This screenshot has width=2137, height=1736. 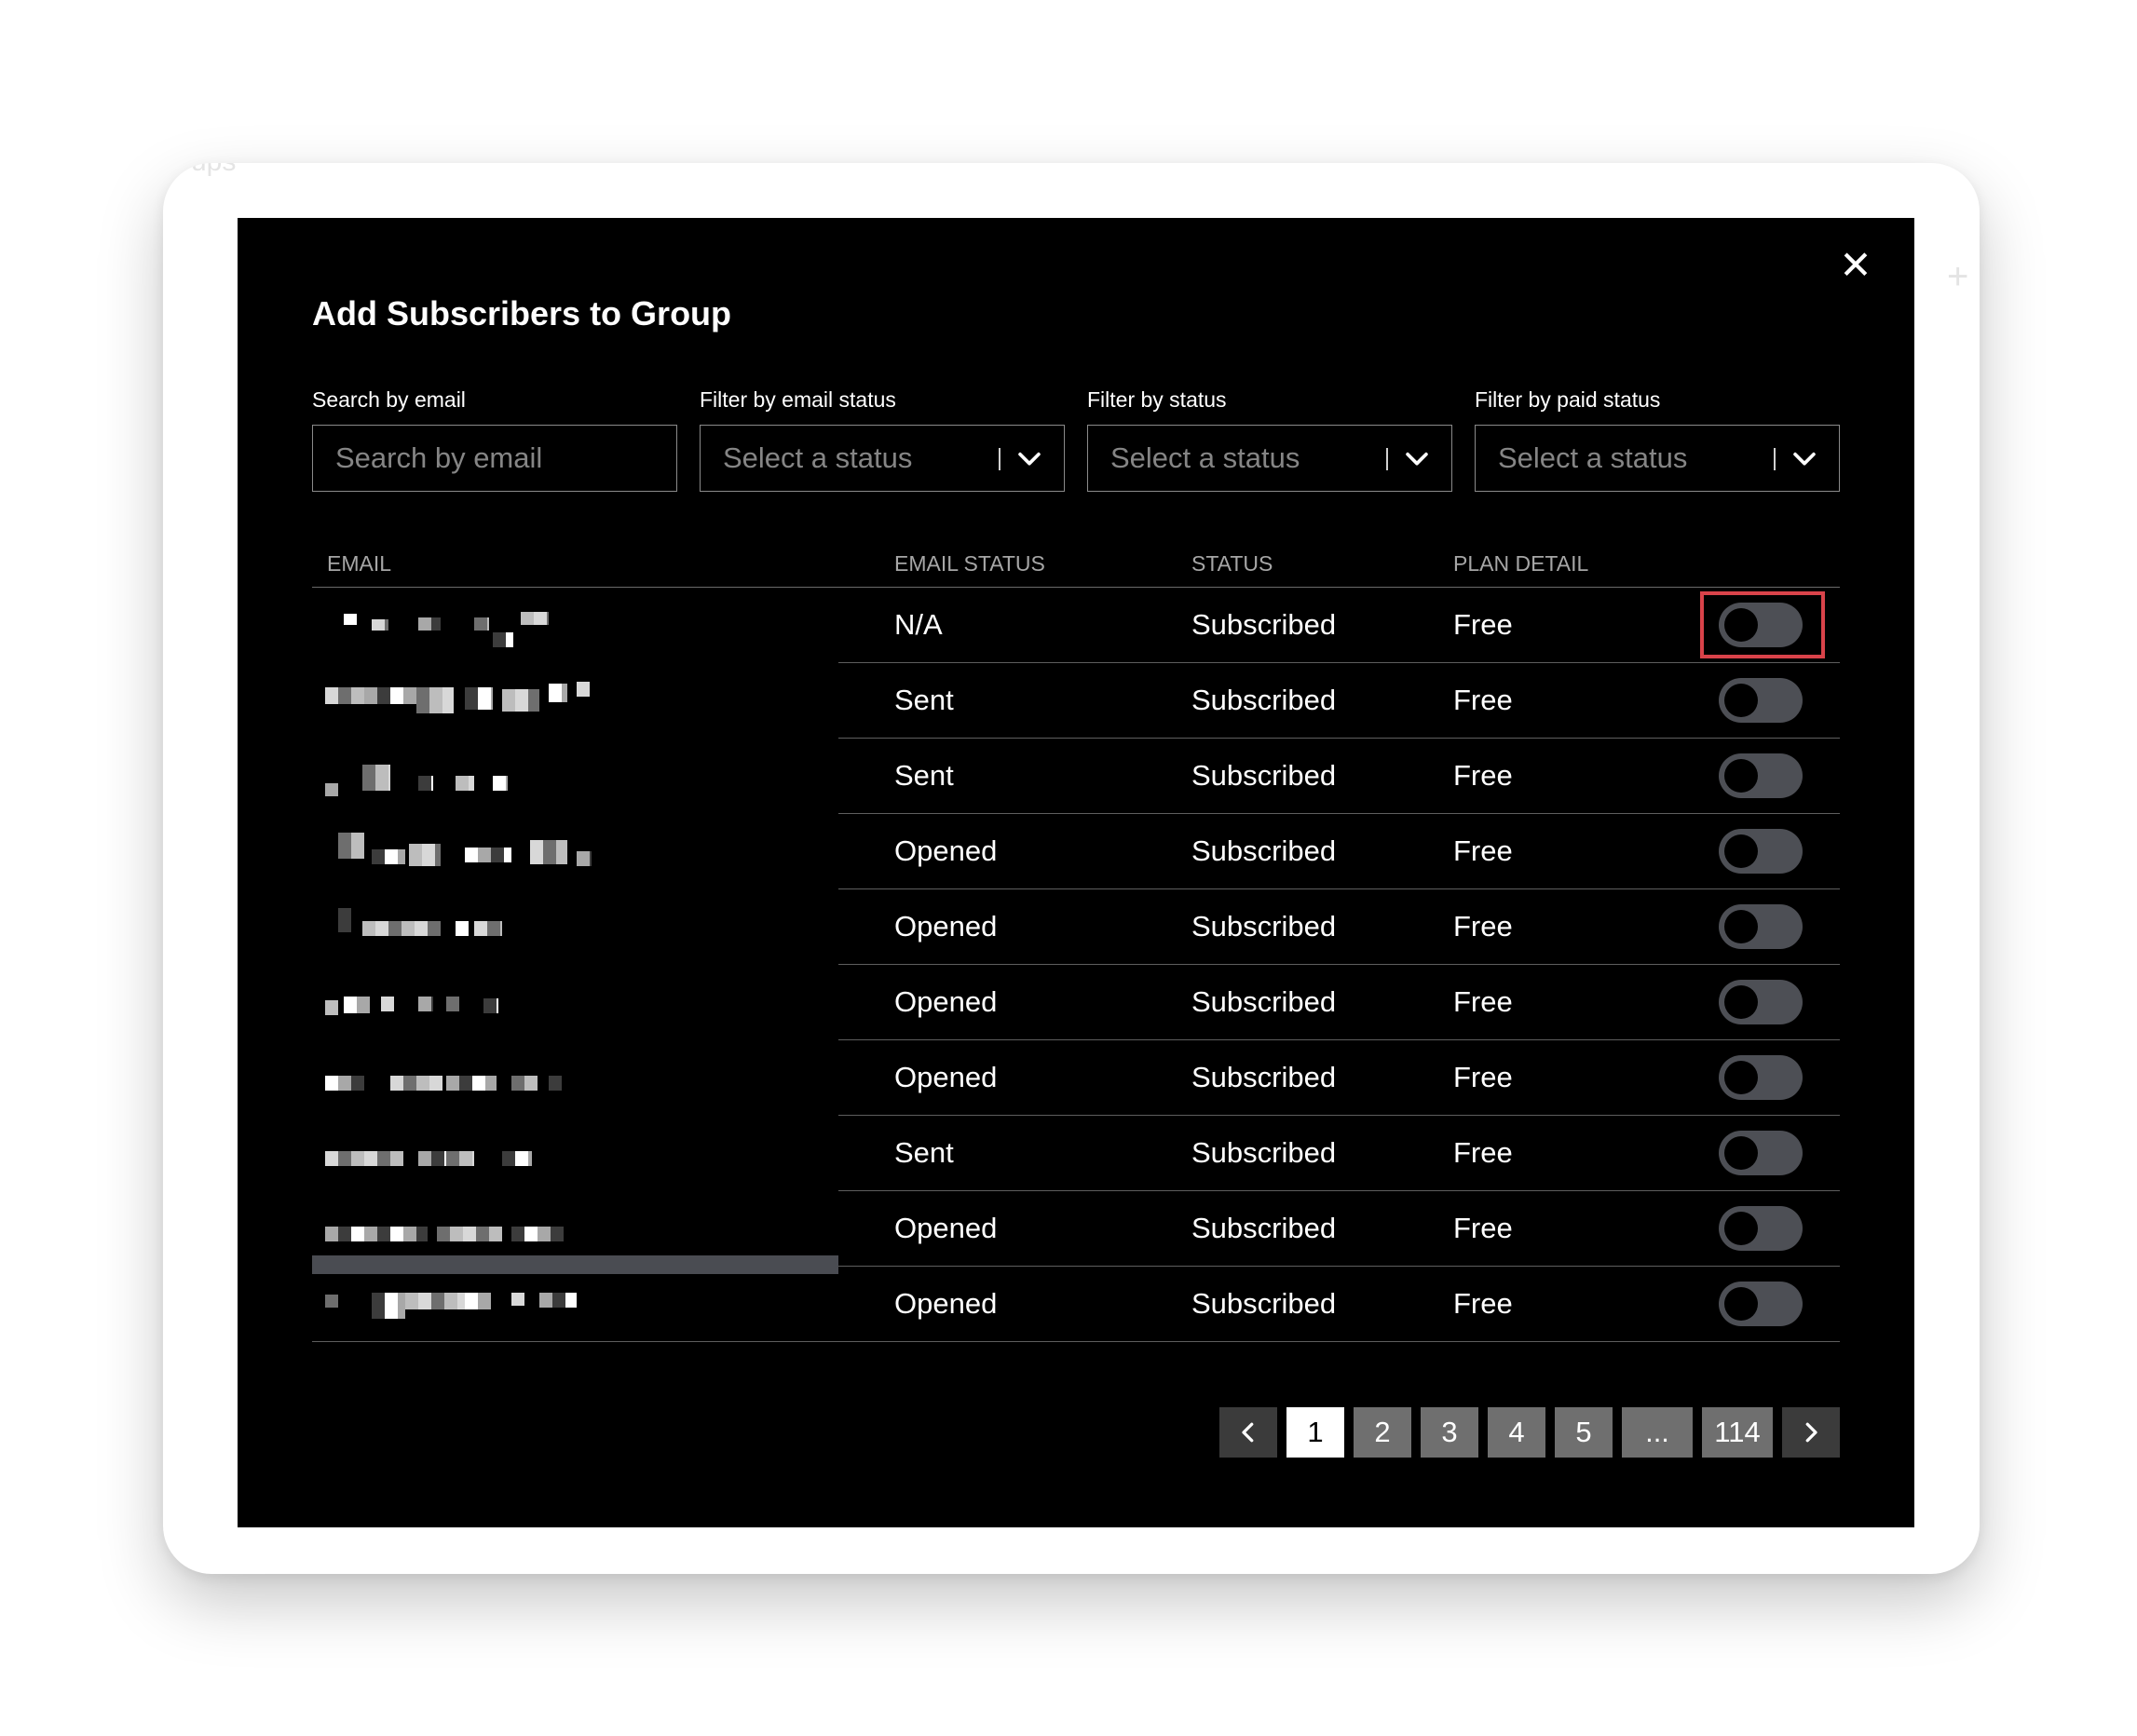 I want to click on close-icon: ✕, so click(x=1855, y=265).